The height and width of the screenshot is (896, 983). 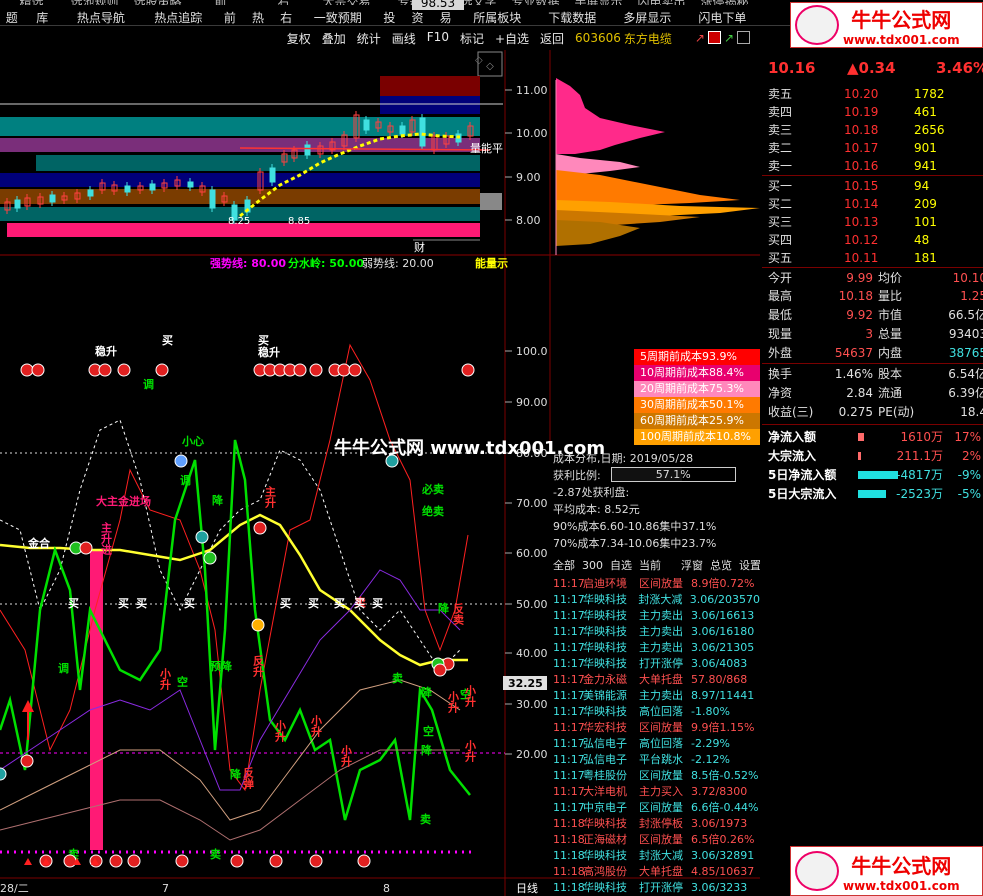 What do you see at coordinates (656, 664) in the screenshot?
I see `news-item: 11:17 华映科技 打开涨停 3.06/4083` at bounding box center [656, 664].